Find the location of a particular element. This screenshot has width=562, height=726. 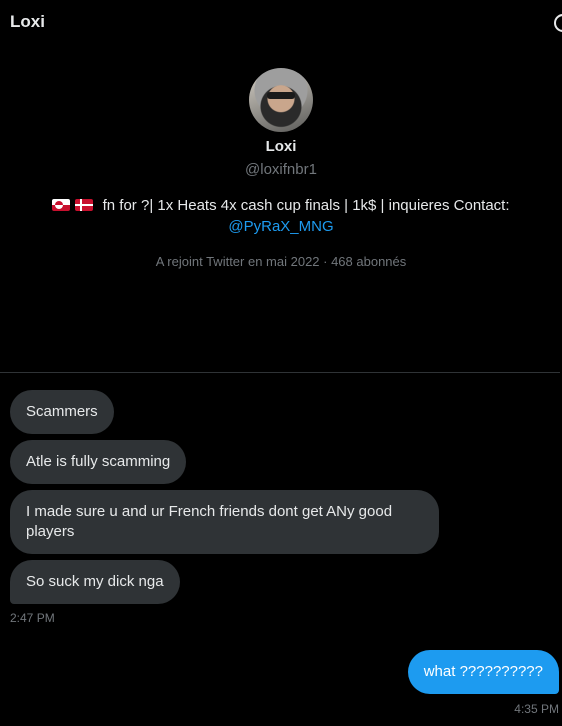

divider is located at coordinates (280, 372).